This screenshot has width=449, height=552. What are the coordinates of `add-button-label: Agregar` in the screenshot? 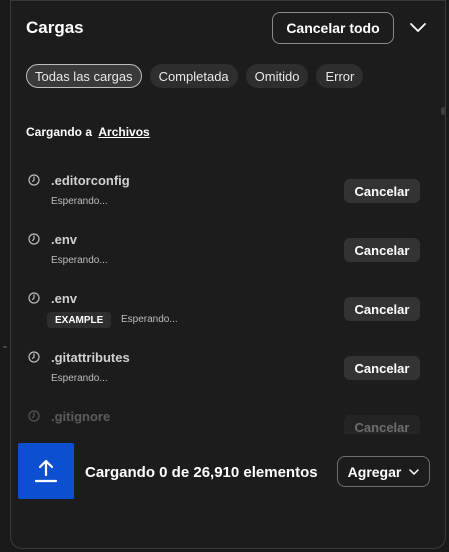 It's located at (374, 471).